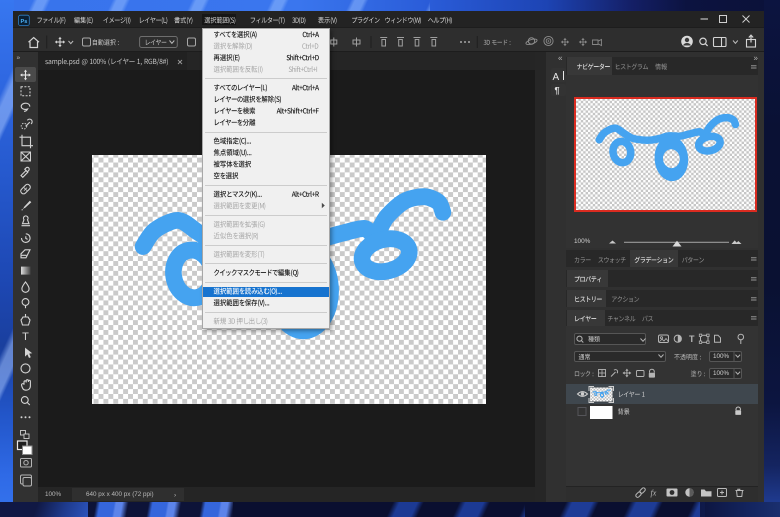 The height and width of the screenshot is (517, 780). Describe the element at coordinates (654, 493) in the screenshot. I see `svg-text: fx` at that location.